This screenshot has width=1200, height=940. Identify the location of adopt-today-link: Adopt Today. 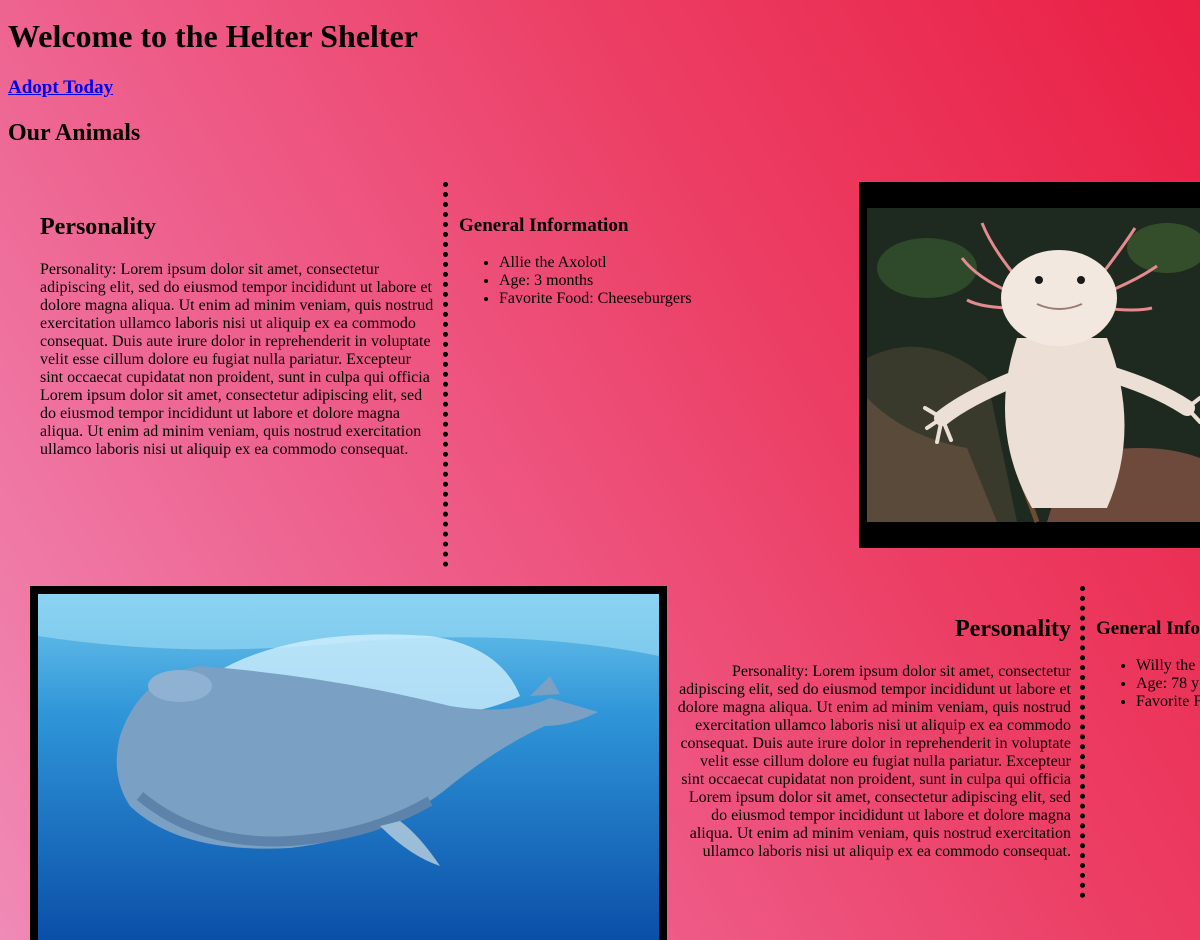
(60, 88).